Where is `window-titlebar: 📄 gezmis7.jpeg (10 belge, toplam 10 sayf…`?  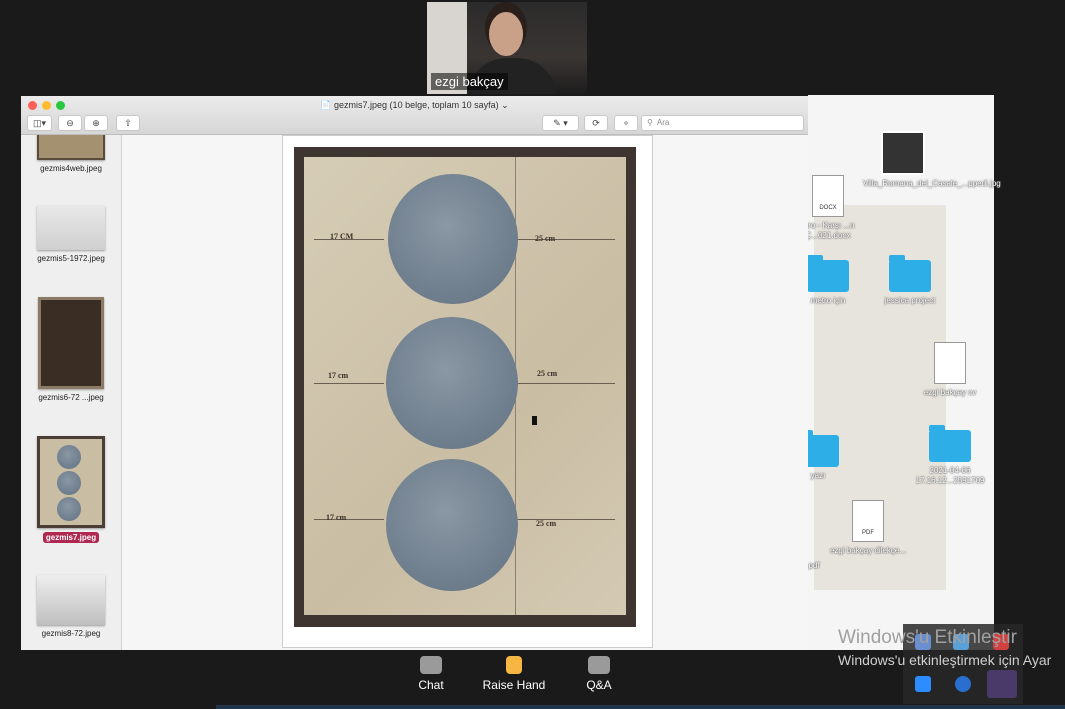
window-titlebar: 📄 gezmis7.jpeg (10 belge, toplam 10 sayf… is located at coordinates (414, 115).